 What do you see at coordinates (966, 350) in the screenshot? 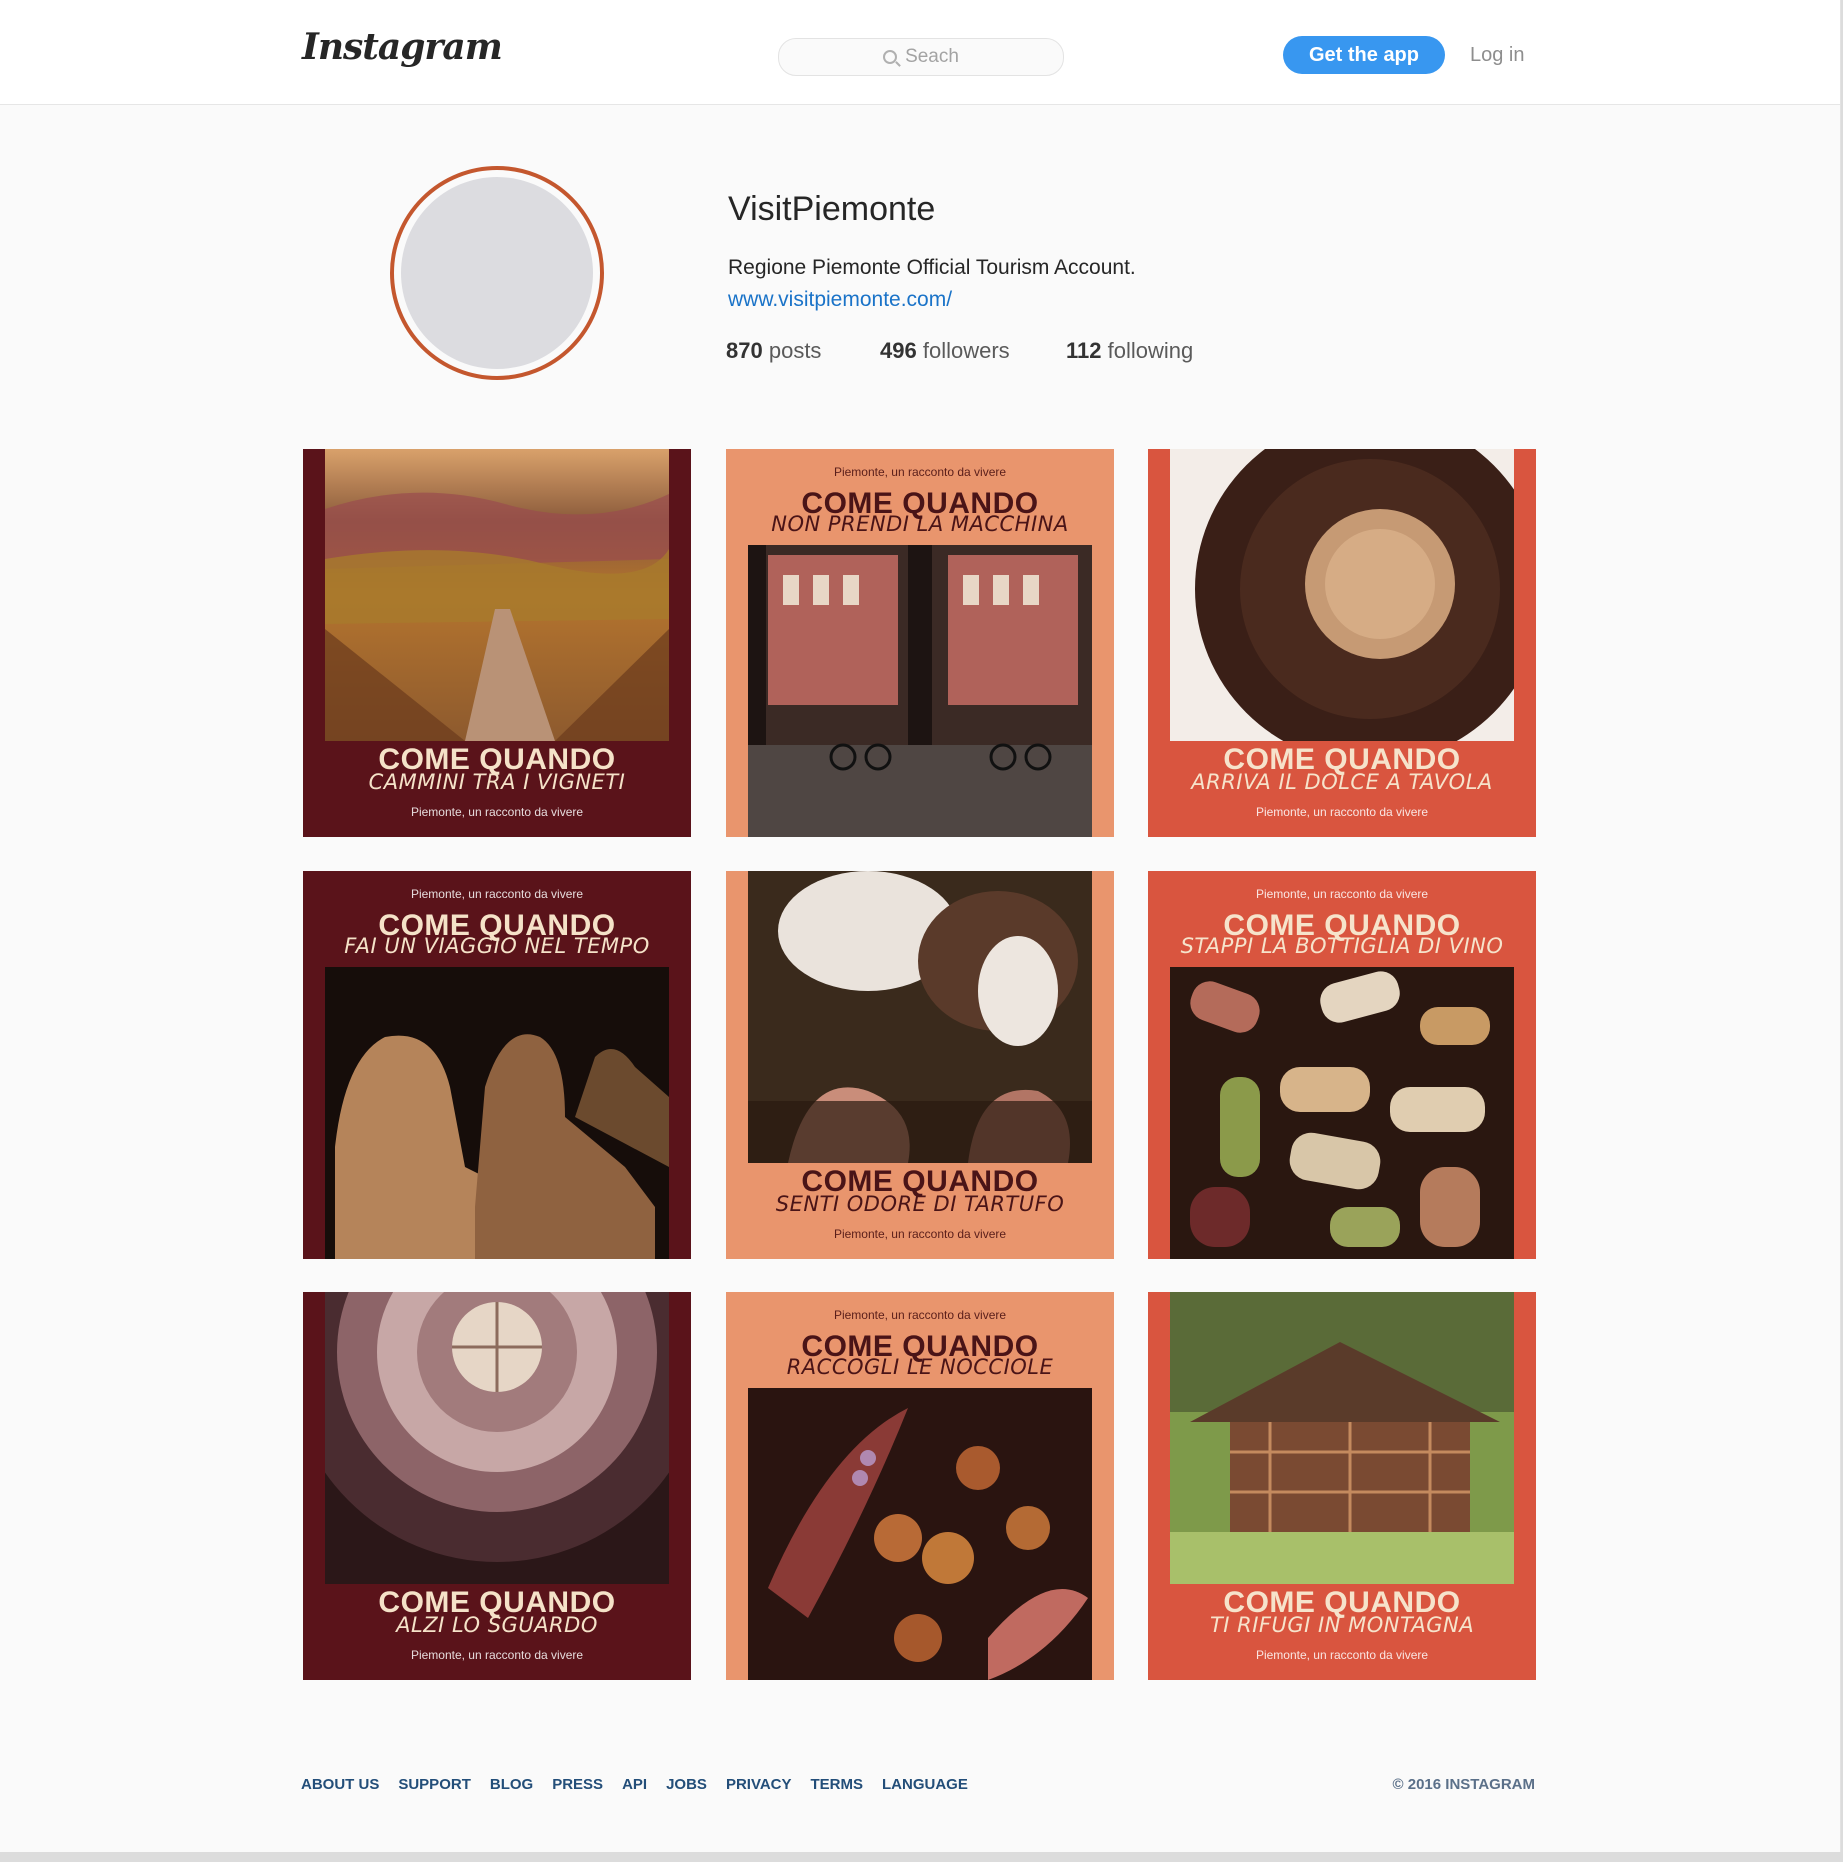
I see `followers-label: followers` at bounding box center [966, 350].